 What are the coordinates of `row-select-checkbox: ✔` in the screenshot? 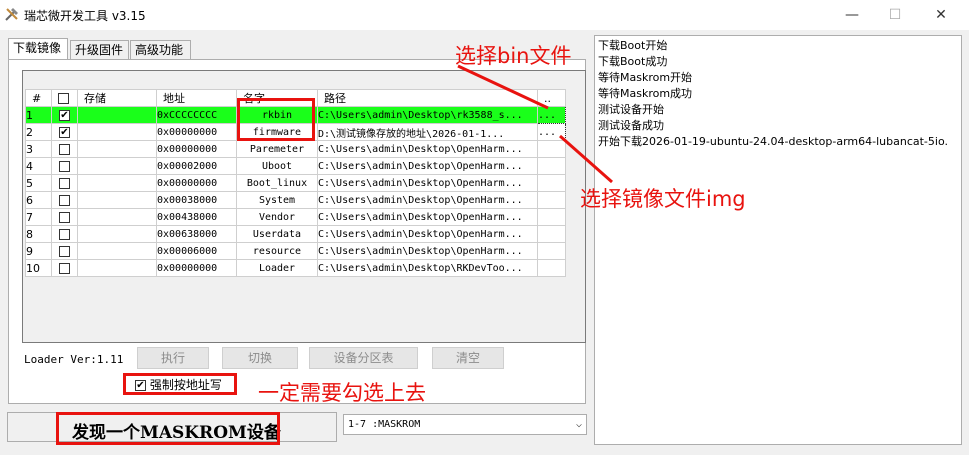 It's located at (64, 132).